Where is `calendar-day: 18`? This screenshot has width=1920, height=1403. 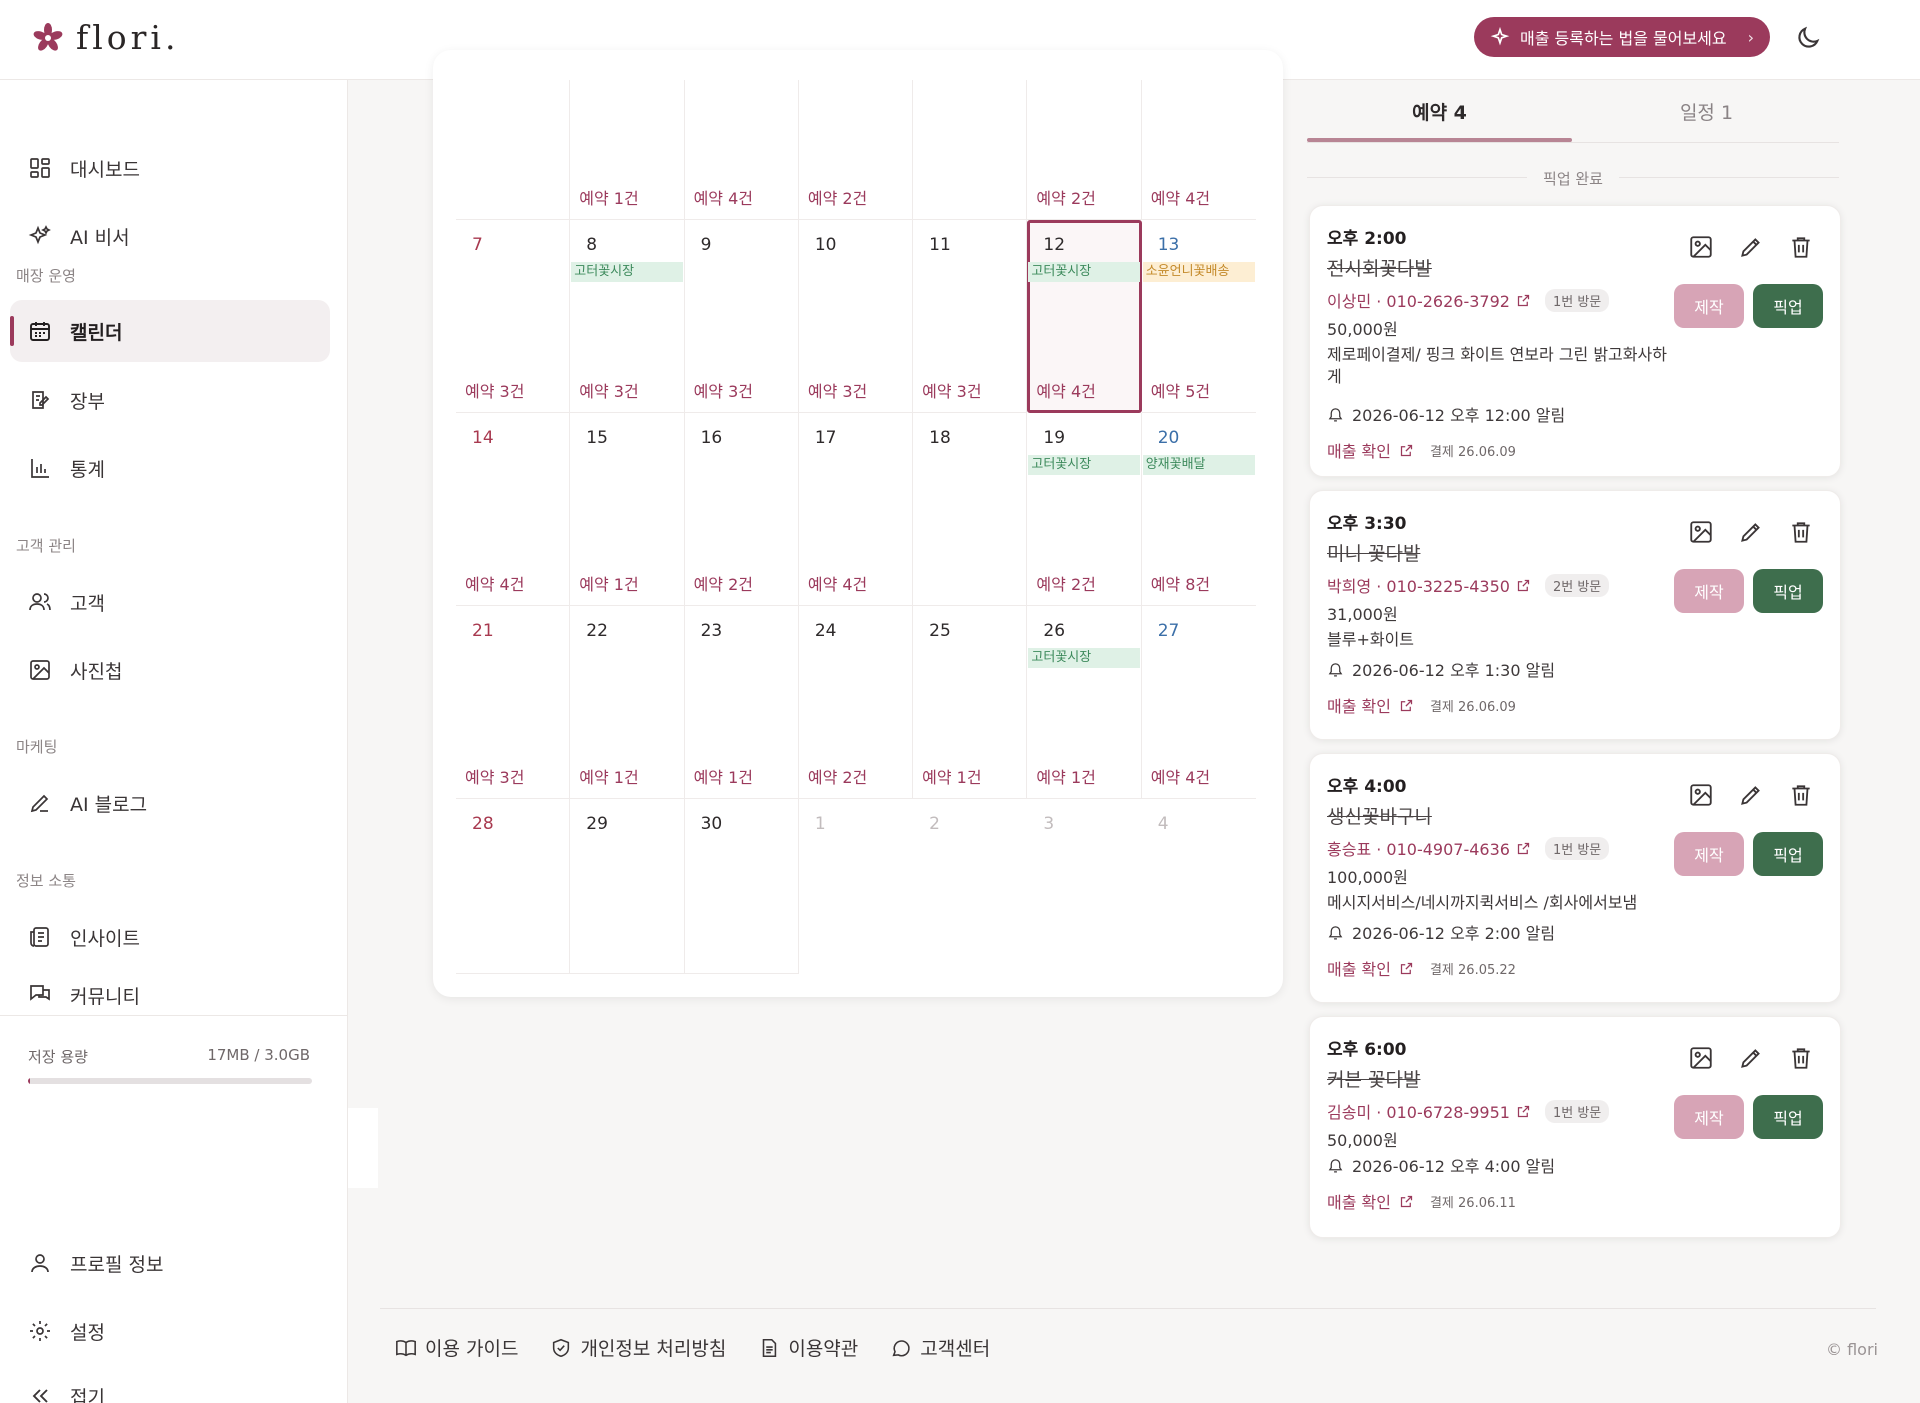 calendar-day: 18 is located at coordinates (970, 509).